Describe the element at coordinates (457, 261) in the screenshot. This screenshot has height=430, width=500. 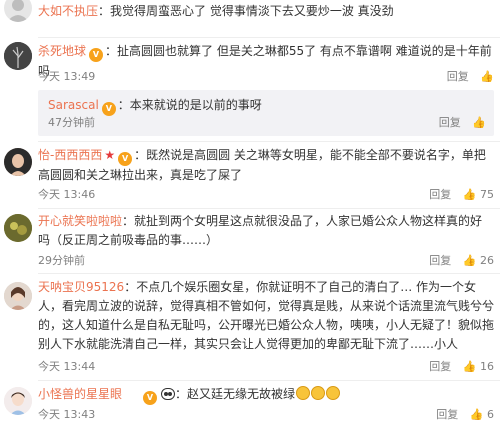
I see `comment-actions: 回复 👍 26` at that location.